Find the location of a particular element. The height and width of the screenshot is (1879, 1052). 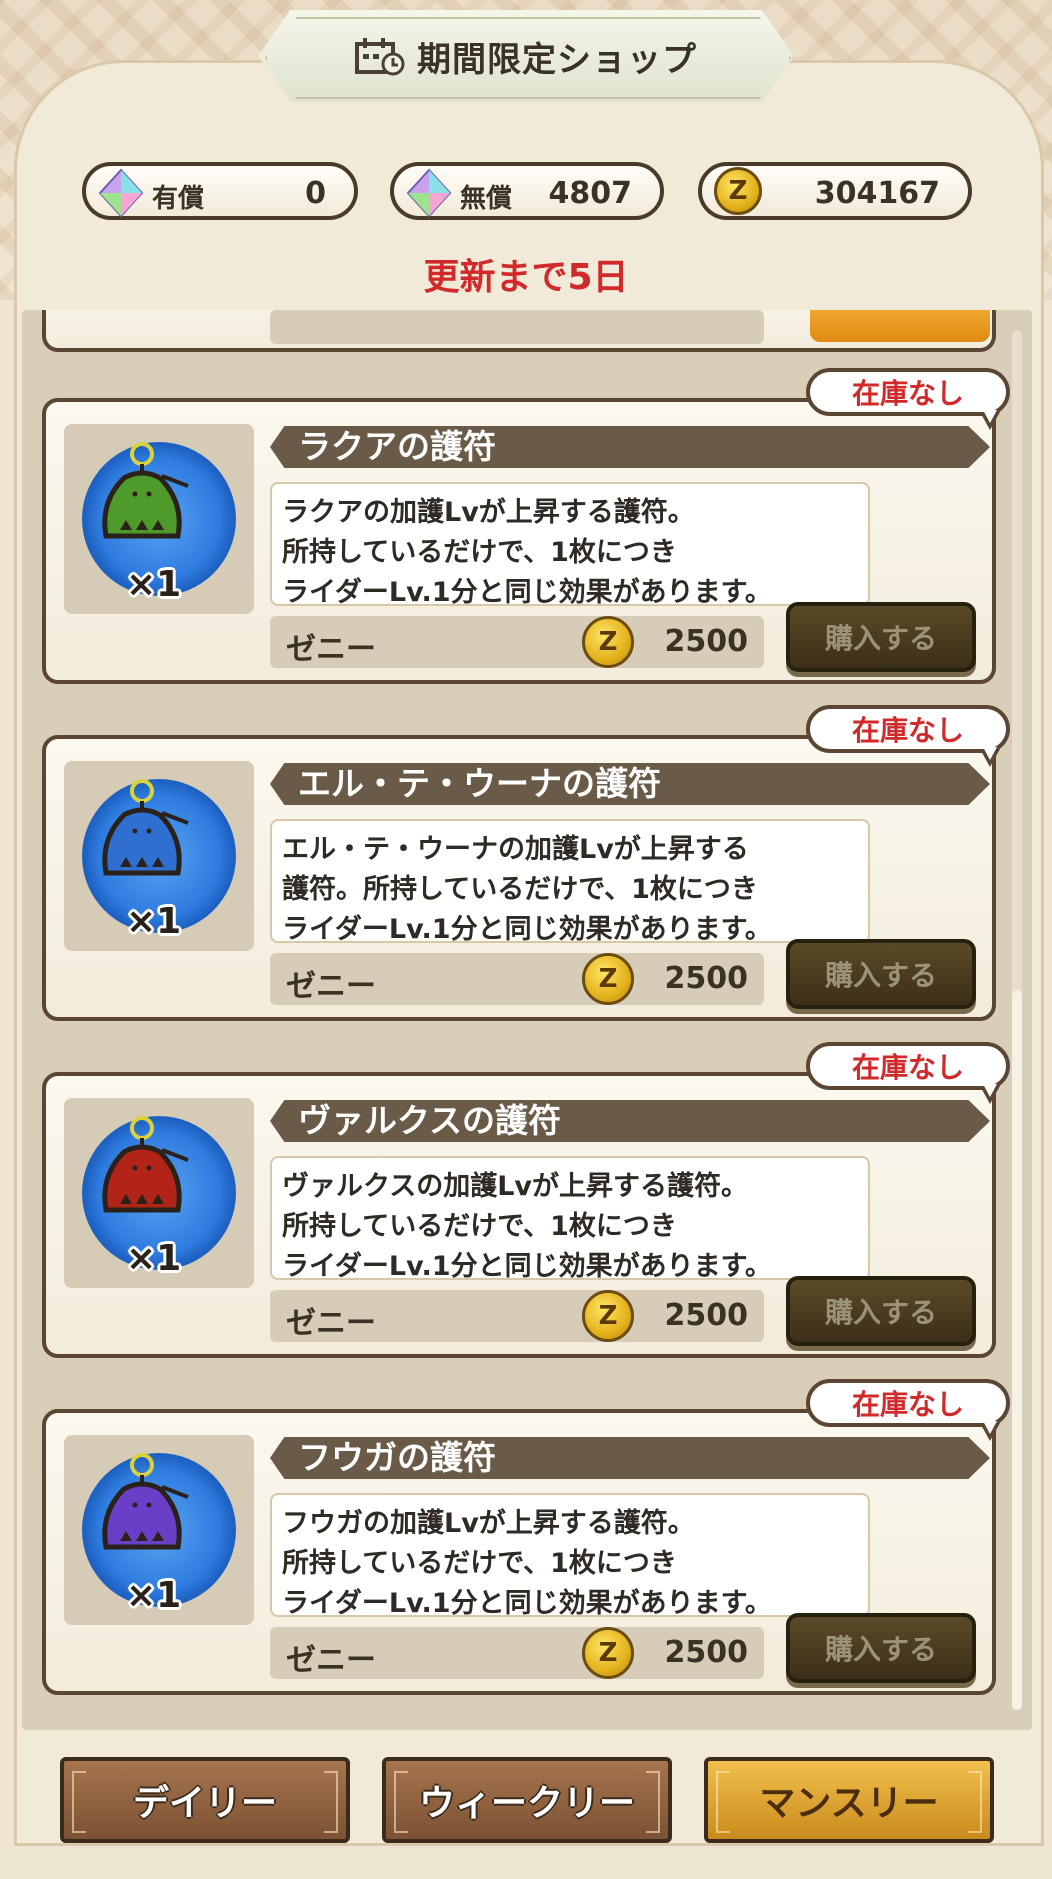

item-name: エル・テ・ウーナの護符 is located at coordinates (479, 783).